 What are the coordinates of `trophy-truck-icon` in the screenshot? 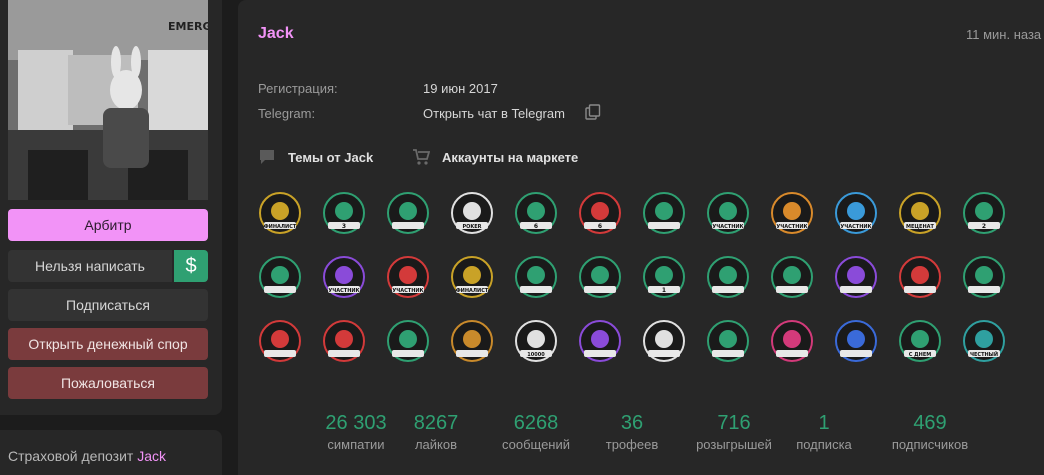 It's located at (408, 213).